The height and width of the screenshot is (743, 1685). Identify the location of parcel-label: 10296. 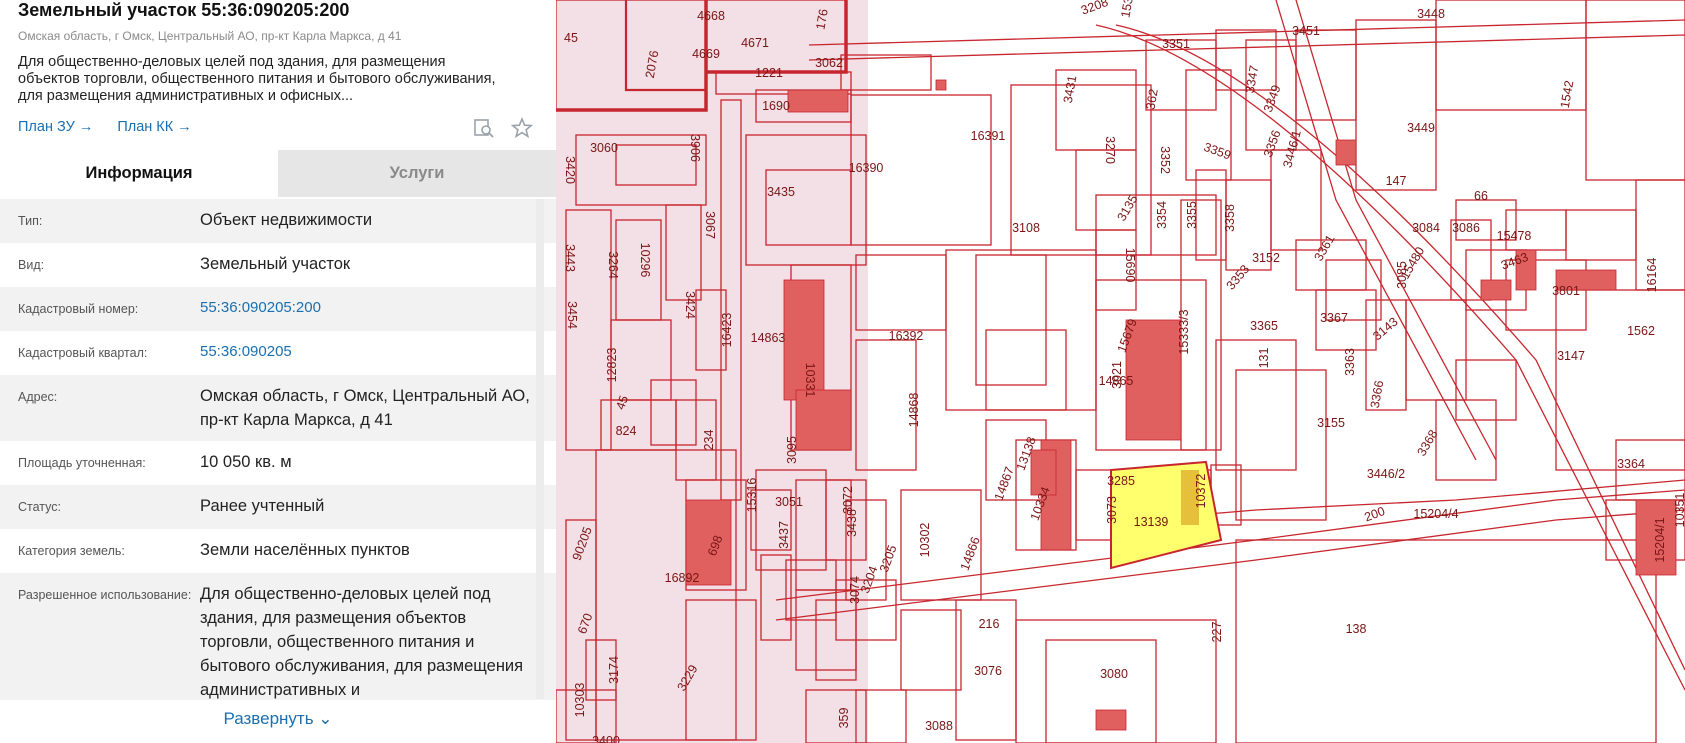
(645, 260).